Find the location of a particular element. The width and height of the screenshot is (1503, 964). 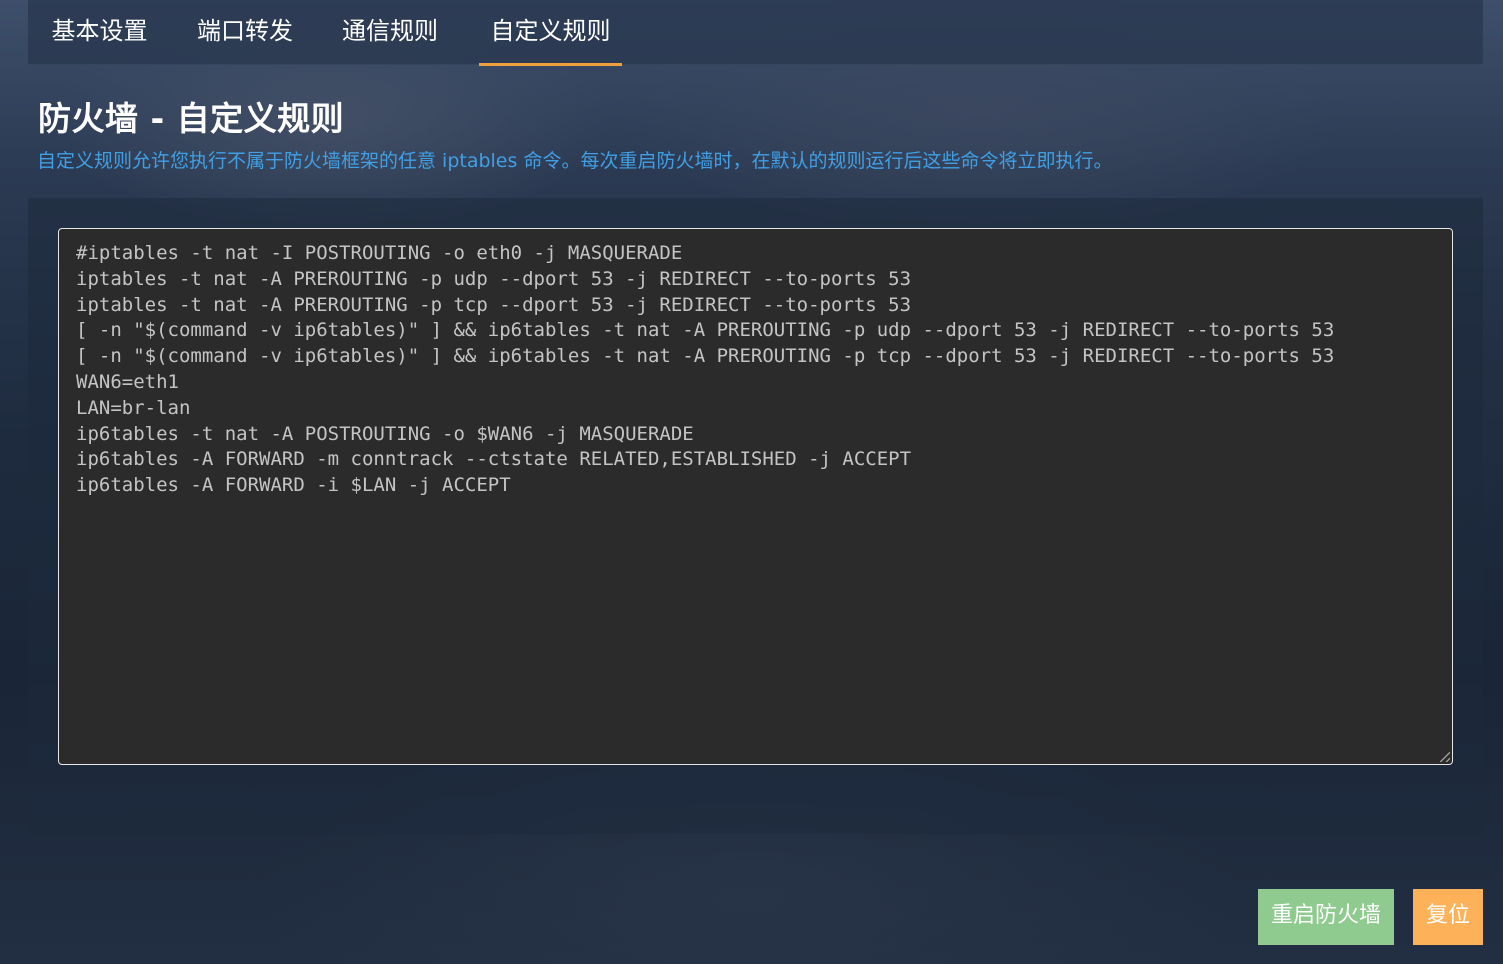

editor-line: ip6tables -A FORWARD -i $LAN -j ACCEPT is located at coordinates (293, 485).